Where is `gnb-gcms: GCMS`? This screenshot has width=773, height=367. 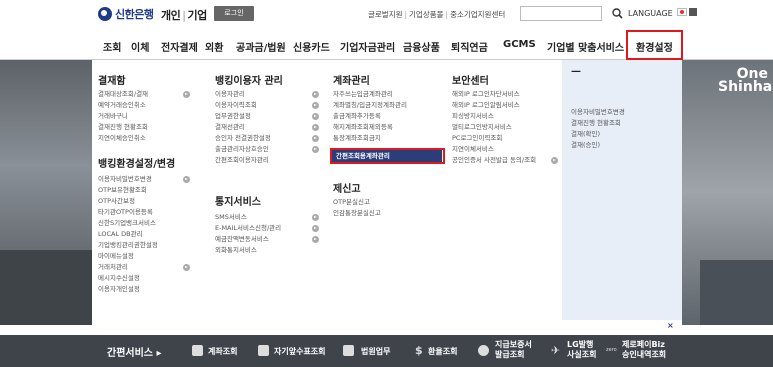 gnb-gcms: GCMS is located at coordinates (519, 44).